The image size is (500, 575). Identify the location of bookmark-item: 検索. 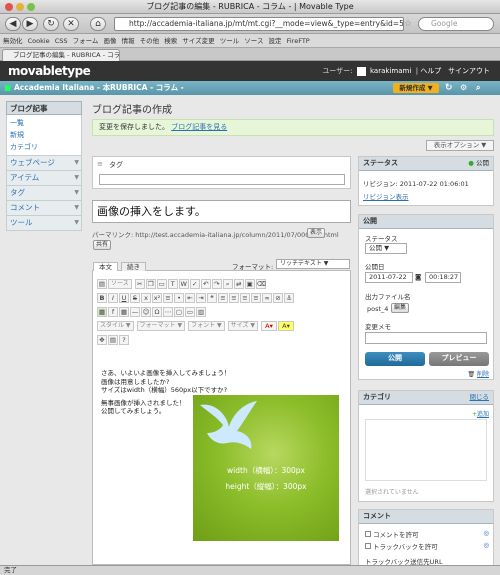
(170, 40).